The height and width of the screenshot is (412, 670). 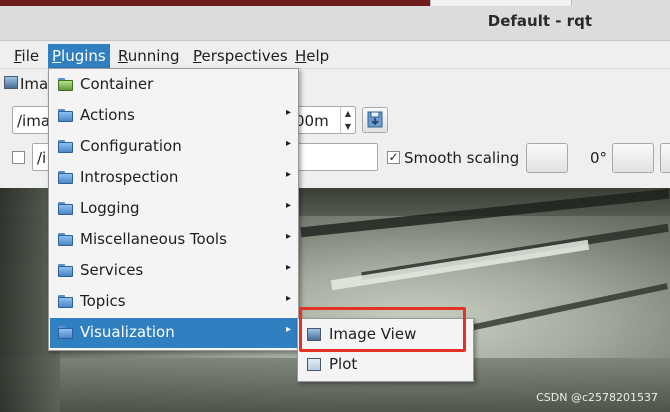 I want to click on menu-plugins-label: lugins, so click(x=83, y=56).